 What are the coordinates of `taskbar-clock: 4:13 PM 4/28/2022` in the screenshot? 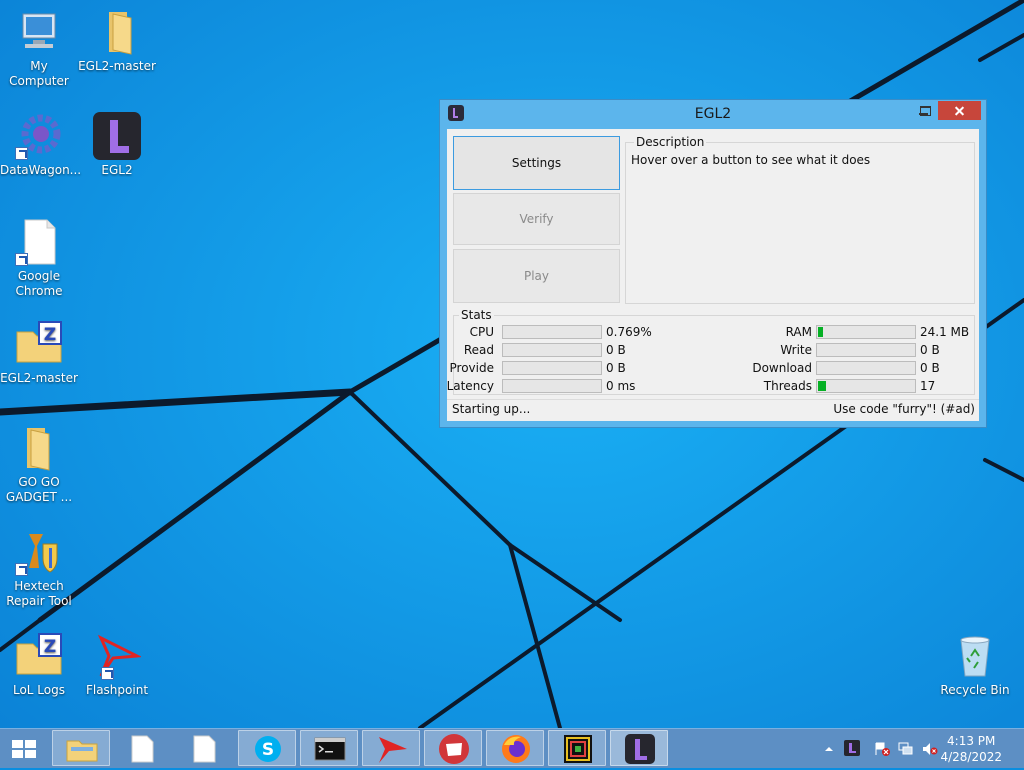 It's located at (971, 749).